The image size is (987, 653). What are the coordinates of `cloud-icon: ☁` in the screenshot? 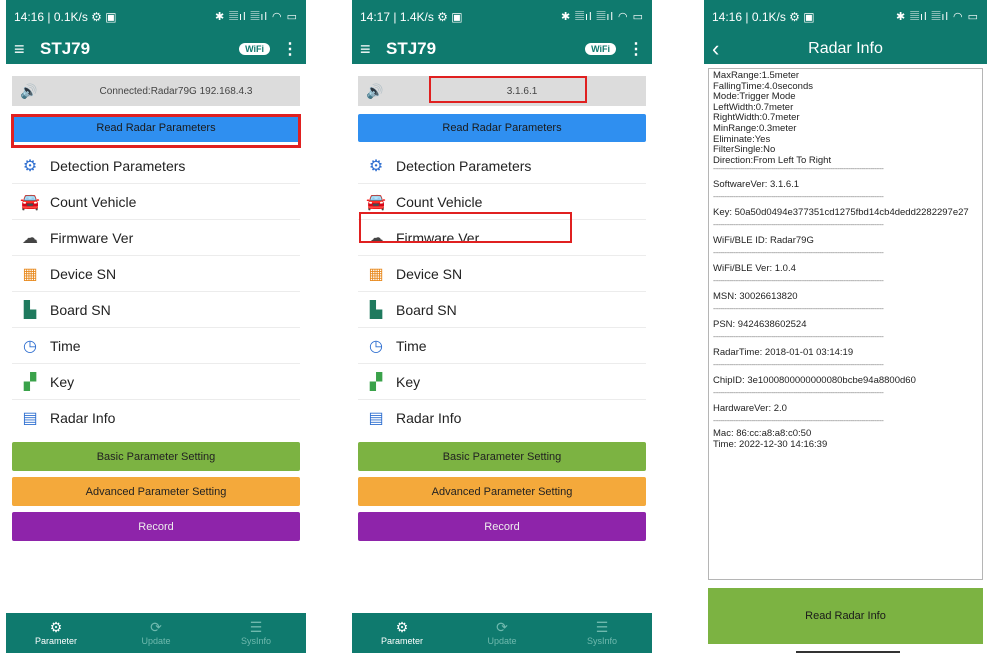 It's located at (30, 238).